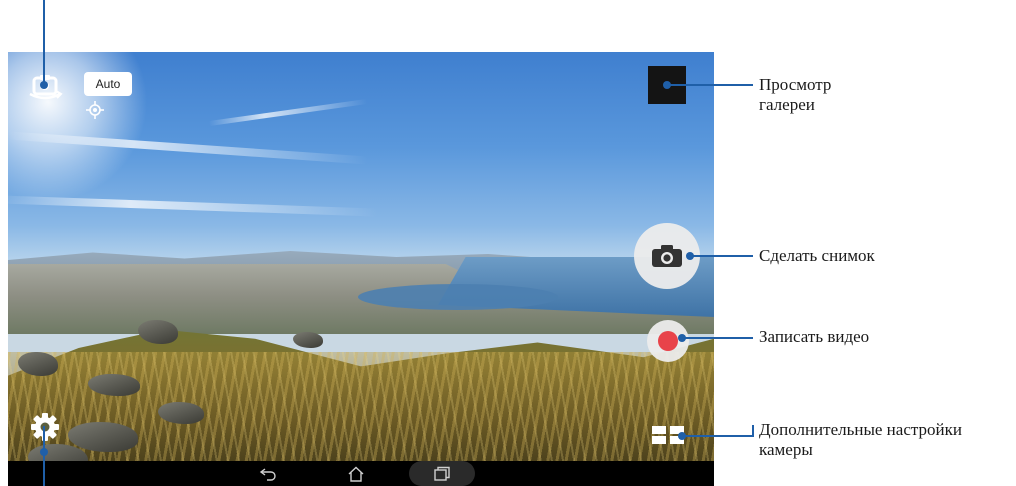 The width and height of the screenshot is (1016, 486). I want to click on callout-line-switch-camera, so click(44, 42).